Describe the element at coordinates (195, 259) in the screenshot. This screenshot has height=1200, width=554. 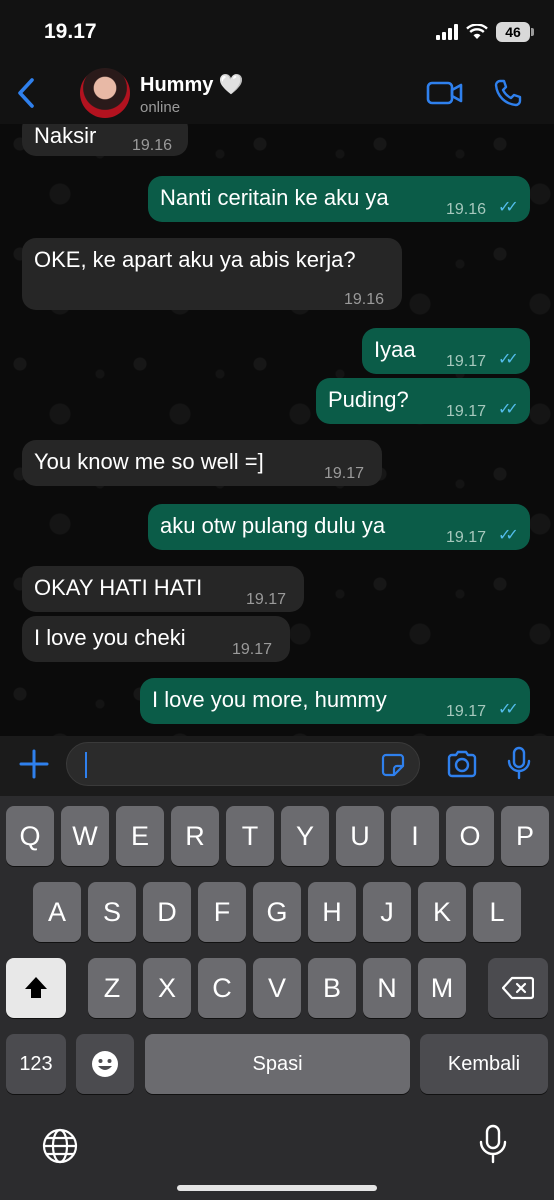
I see `message-text: OKE, ke apart aku ya abis kerja?` at that location.